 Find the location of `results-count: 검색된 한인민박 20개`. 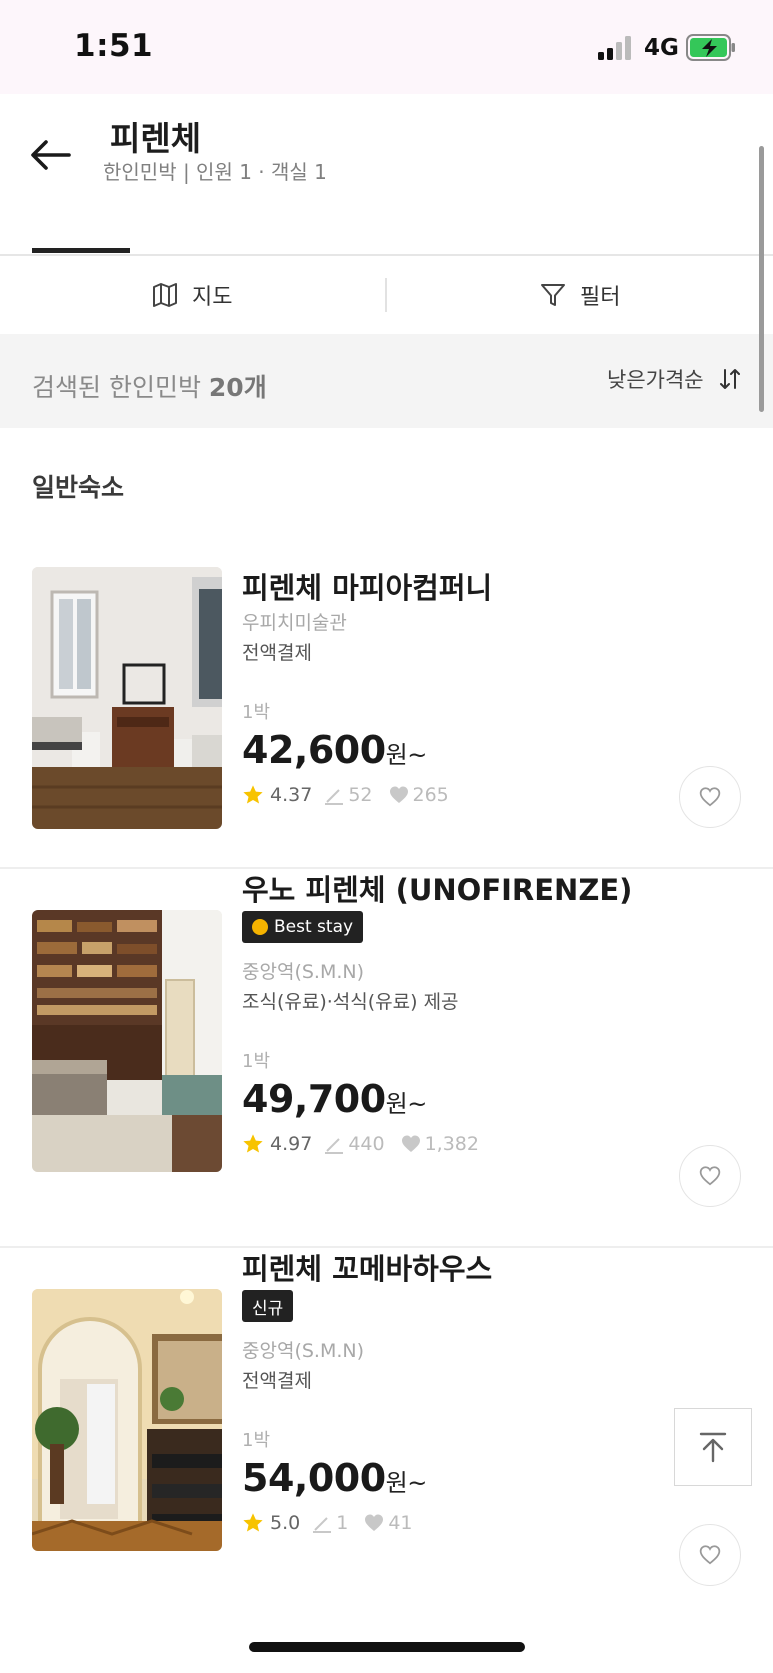

results-count: 검색된 한인민박 20개 is located at coordinates (149, 386).